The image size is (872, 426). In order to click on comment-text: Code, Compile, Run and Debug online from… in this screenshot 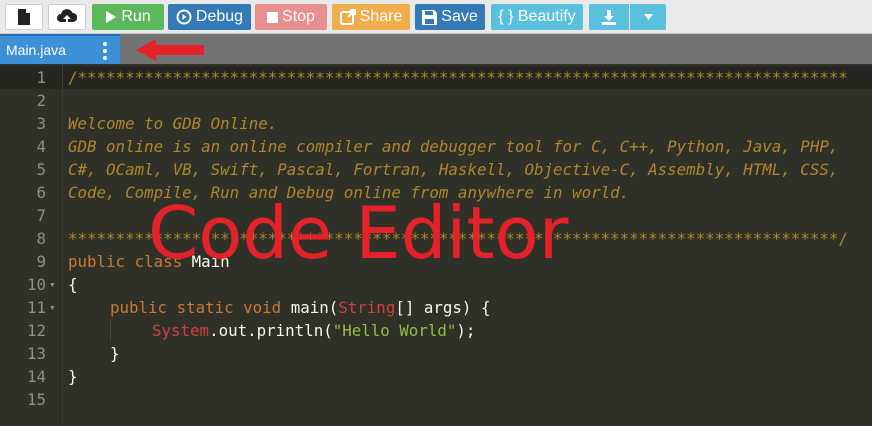, I will do `click(349, 192)`.